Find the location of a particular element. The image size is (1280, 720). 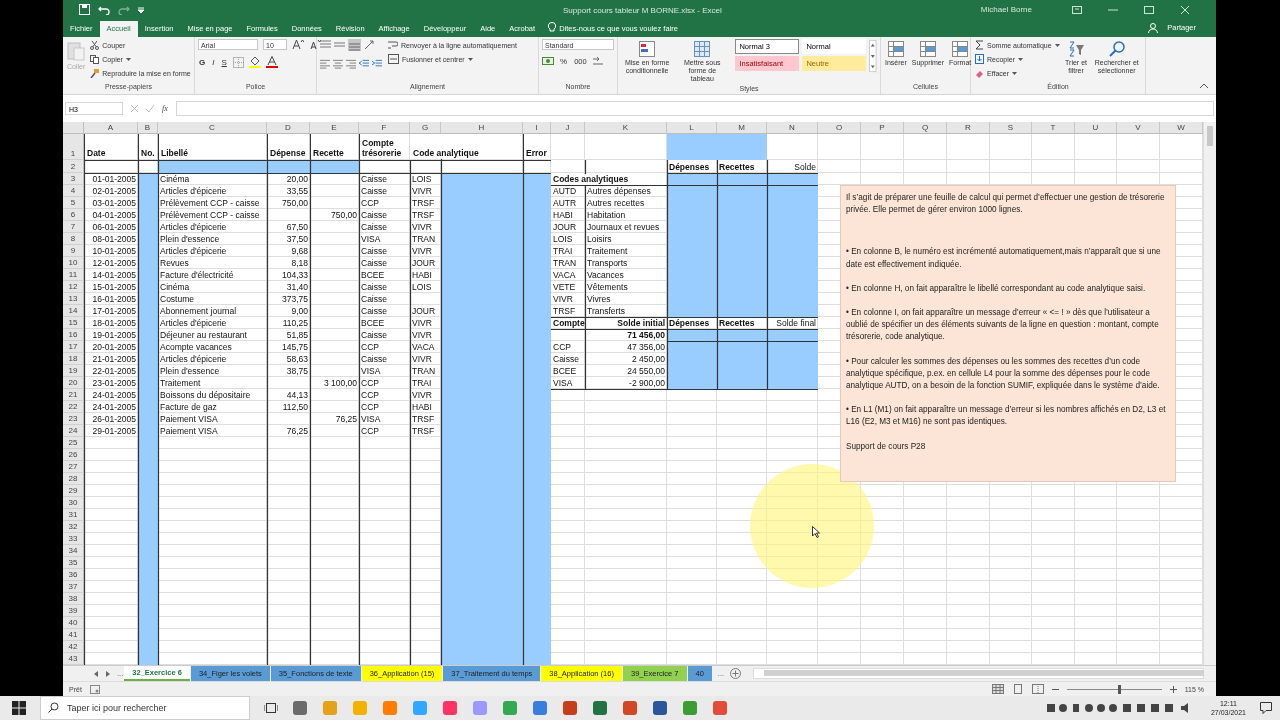

table-cell-text: Déjeuner au restaurant is located at coordinates (203, 335).